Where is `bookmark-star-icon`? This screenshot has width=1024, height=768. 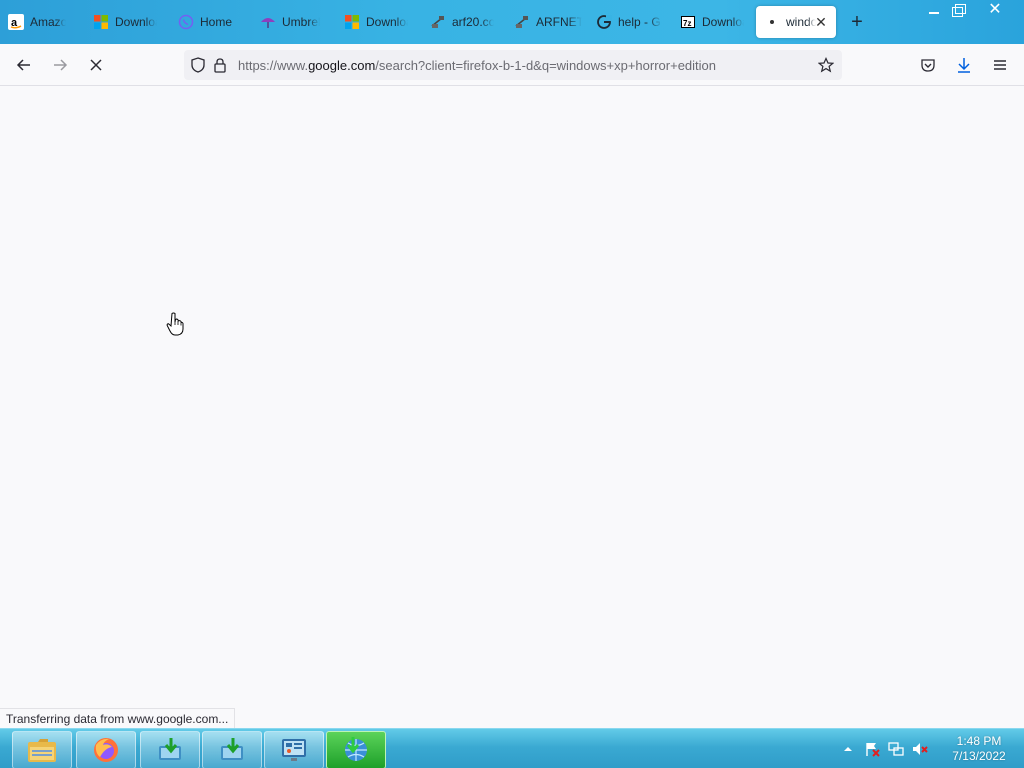
bookmark-star-icon is located at coordinates (826, 65).